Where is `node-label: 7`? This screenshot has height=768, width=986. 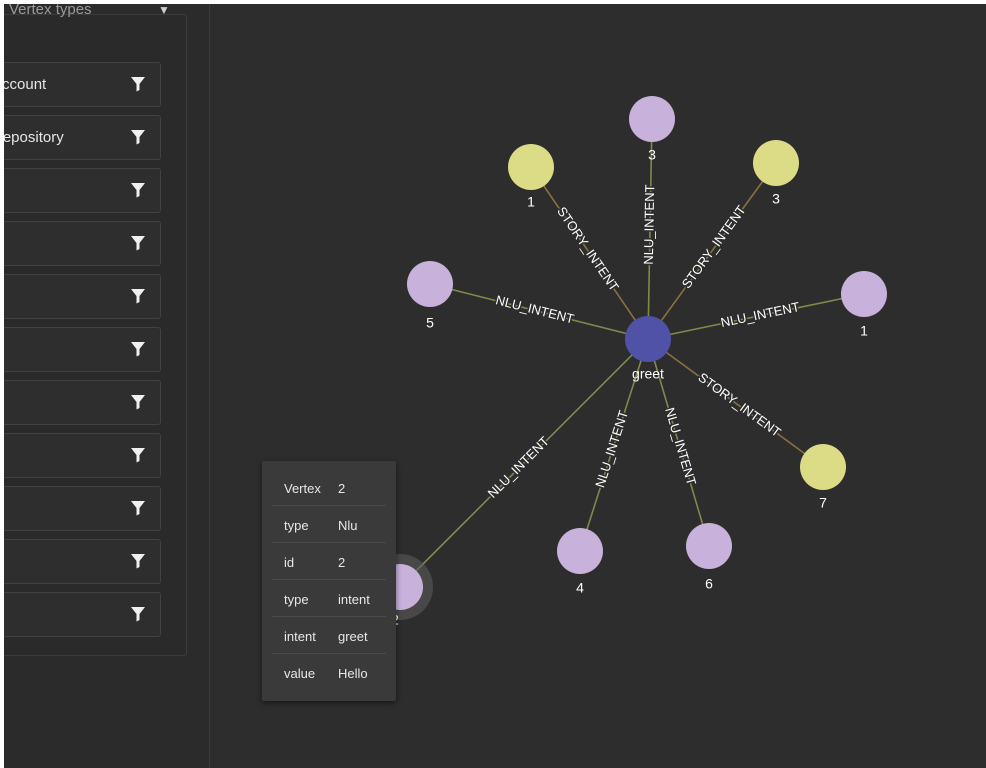
node-label: 7 is located at coordinates (823, 503).